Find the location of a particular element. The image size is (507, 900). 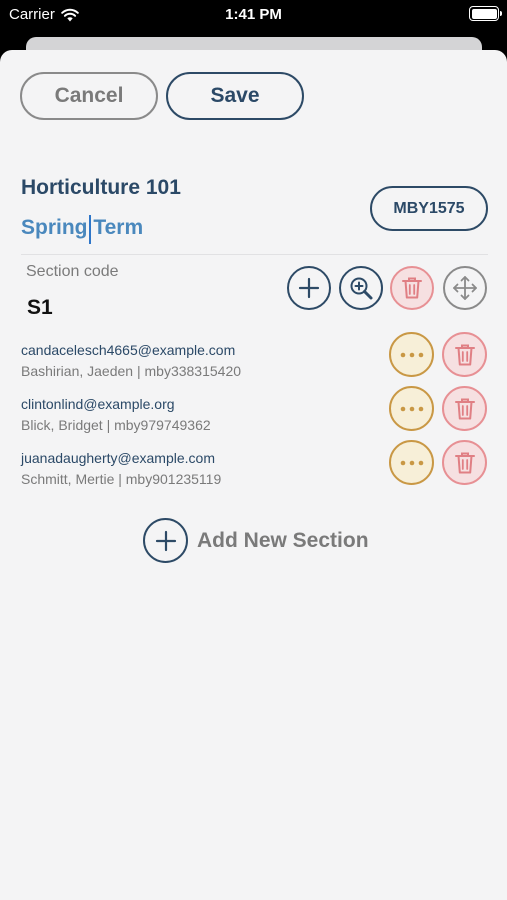

status-bar: Carrier 1:41 PM is located at coordinates (253, 15).